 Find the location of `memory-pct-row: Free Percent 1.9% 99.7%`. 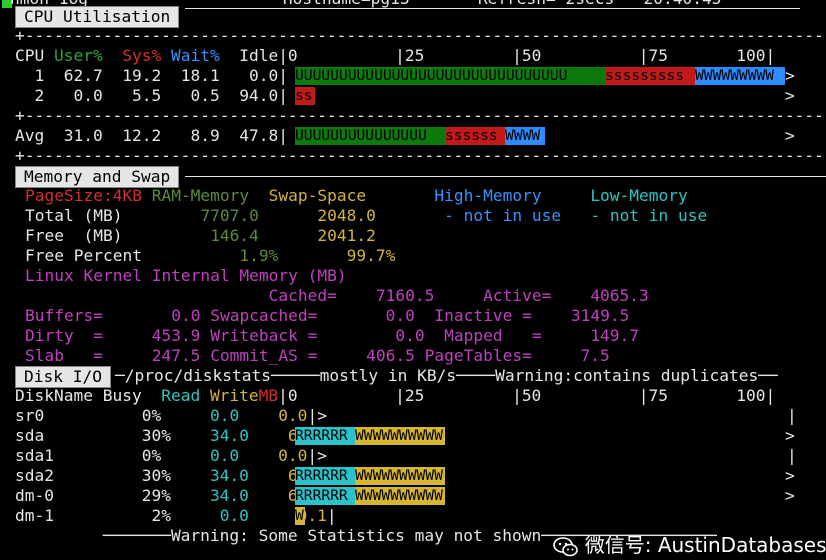

memory-pct-row: Free Percent 1.9% 99.7% is located at coordinates (210, 255).